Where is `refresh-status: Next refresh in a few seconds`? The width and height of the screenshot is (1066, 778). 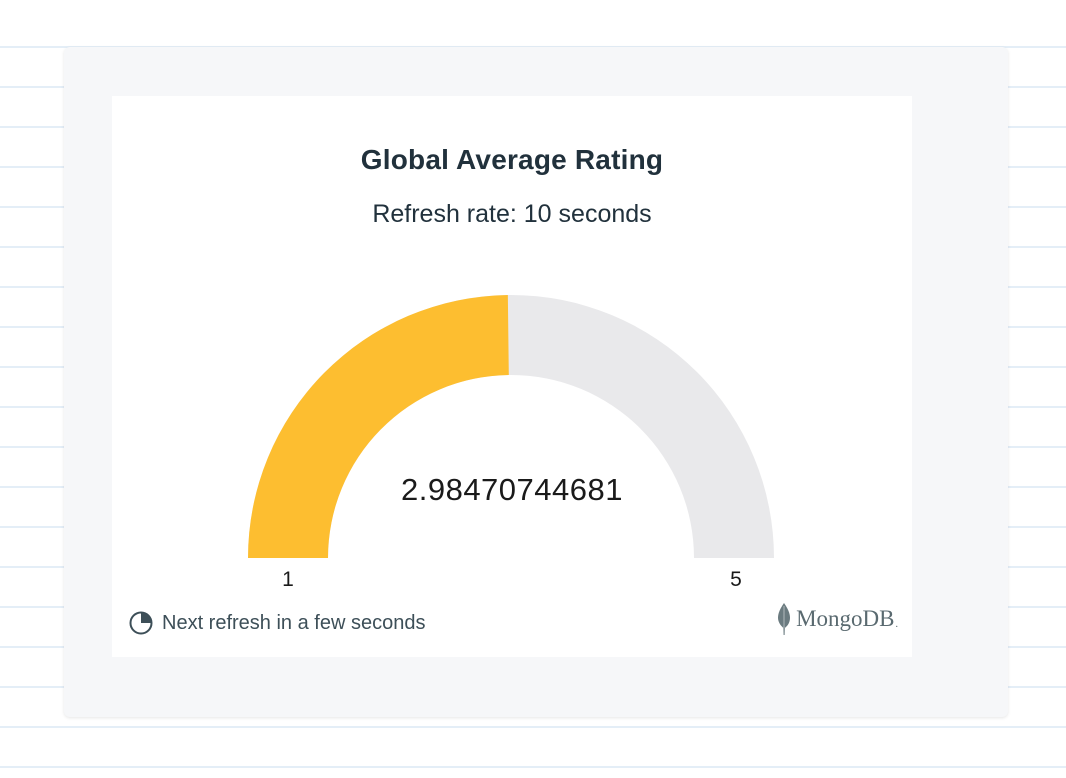
refresh-status: Next refresh in a few seconds is located at coordinates (276, 623).